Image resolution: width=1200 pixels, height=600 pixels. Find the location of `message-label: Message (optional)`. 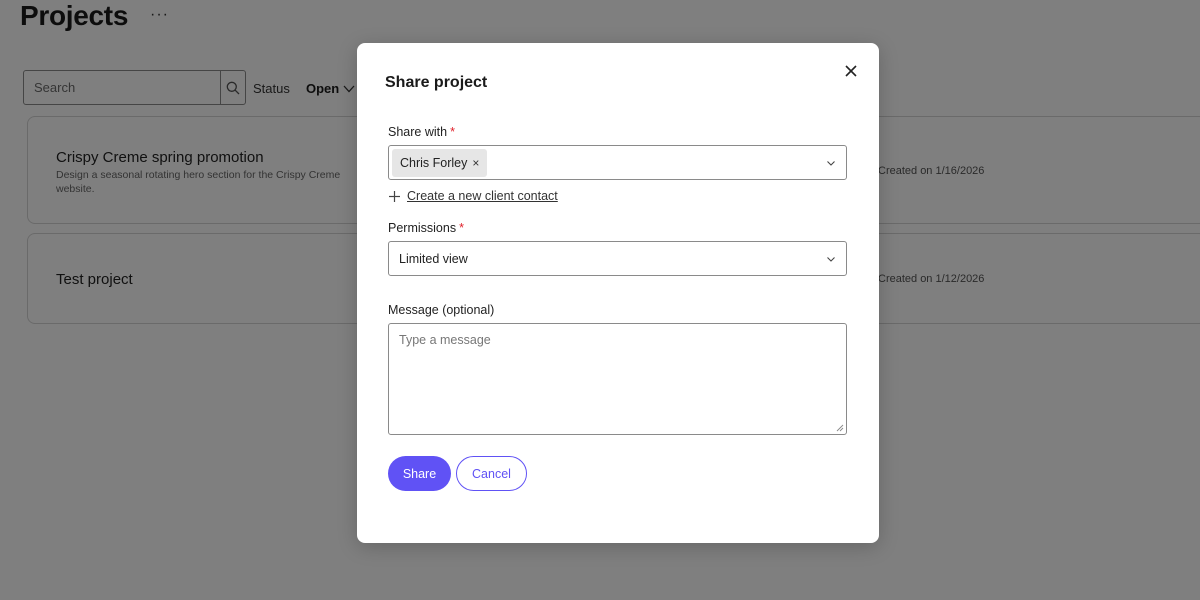

message-label: Message (optional) is located at coordinates (441, 310).